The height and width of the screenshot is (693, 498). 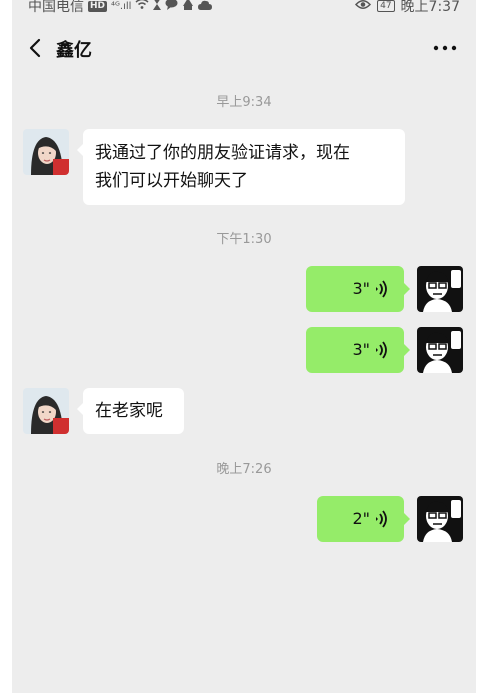 What do you see at coordinates (205, 7) in the screenshot?
I see `cloud-icon` at bounding box center [205, 7].